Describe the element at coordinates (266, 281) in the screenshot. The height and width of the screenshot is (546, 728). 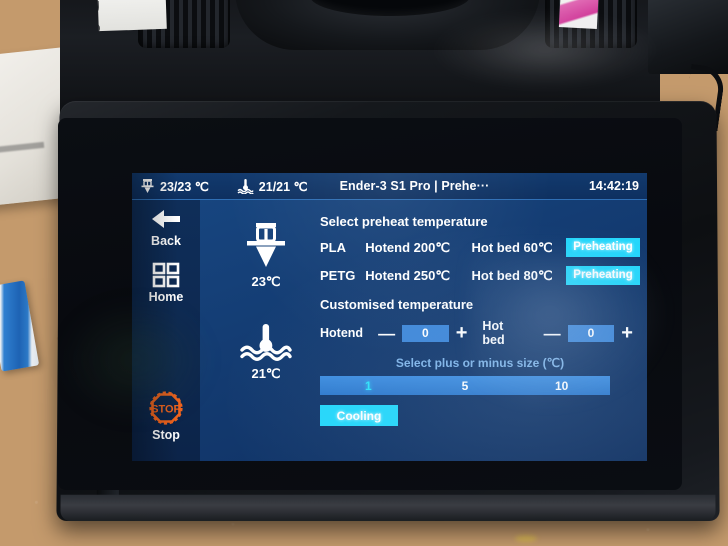
I see `hotend-current-temp: 23℃` at that location.